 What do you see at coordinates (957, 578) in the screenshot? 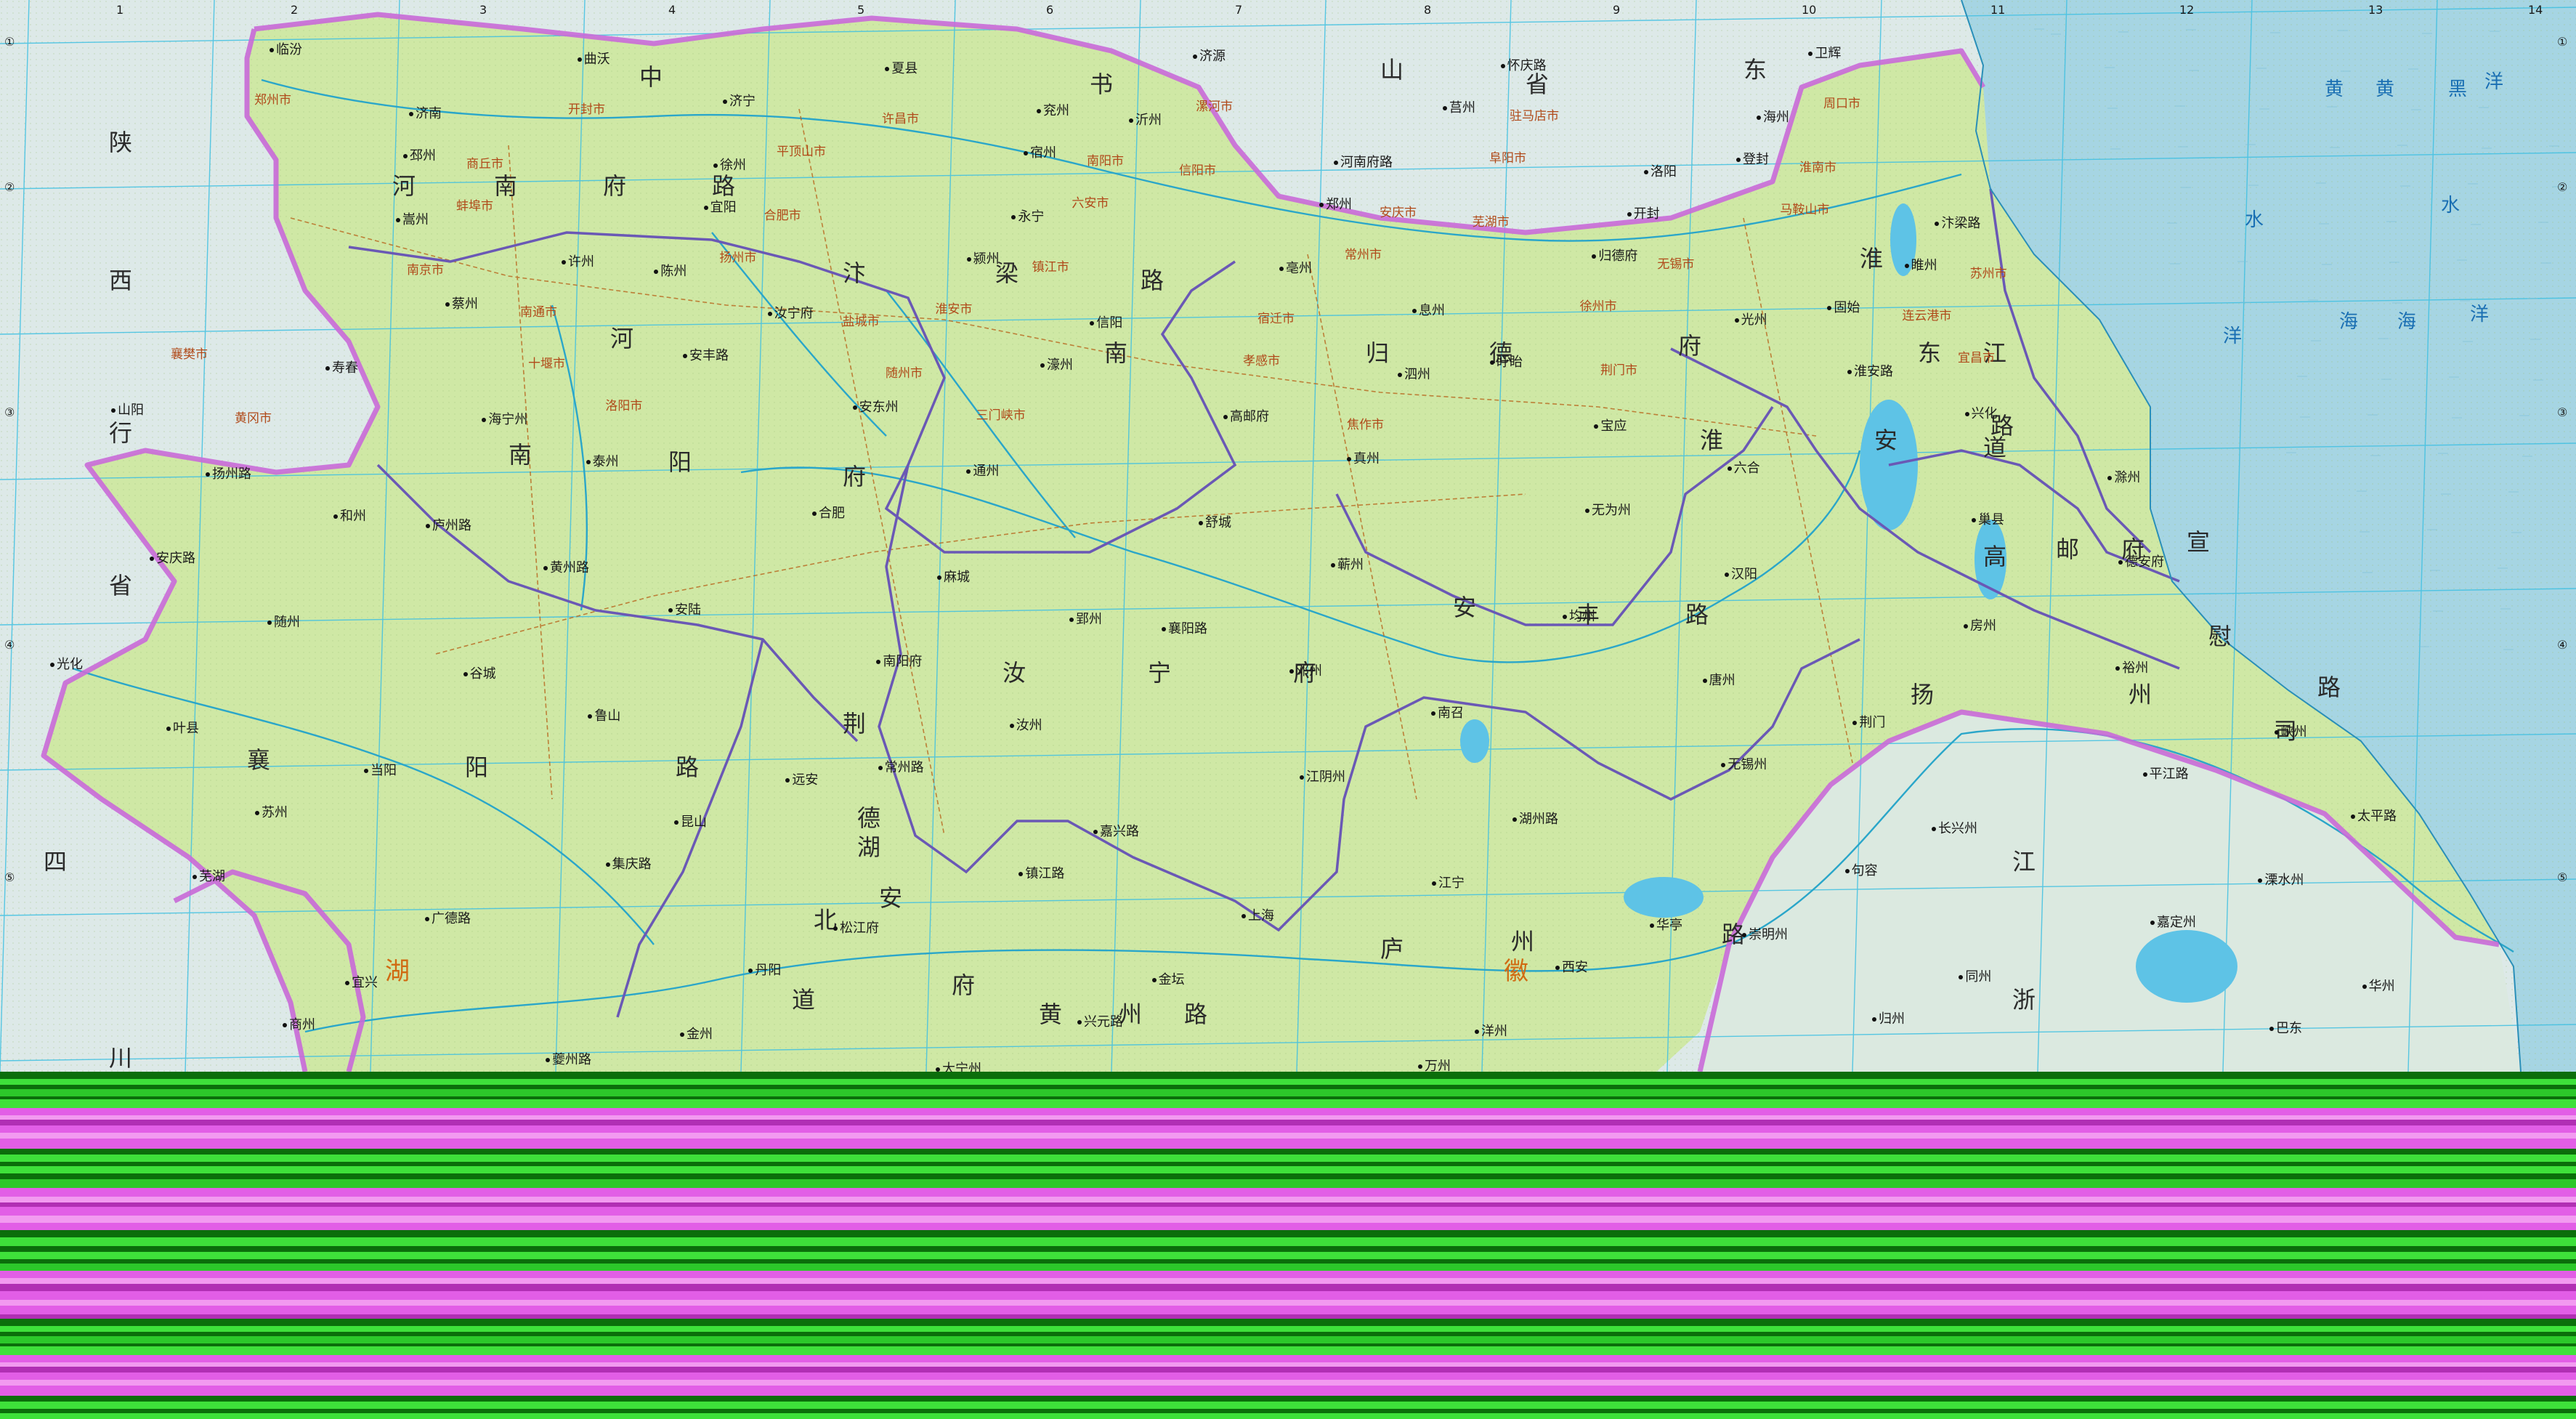
I see `city-label: 麻城` at bounding box center [957, 578].